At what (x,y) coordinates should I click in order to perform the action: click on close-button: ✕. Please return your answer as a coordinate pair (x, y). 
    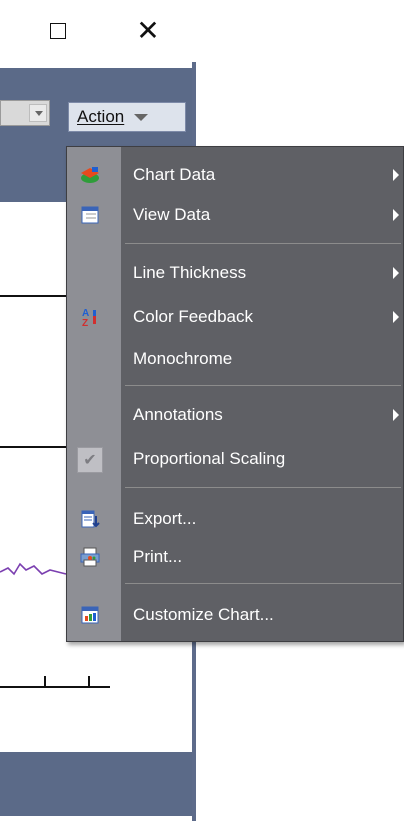
    Looking at the image, I should click on (148, 31).